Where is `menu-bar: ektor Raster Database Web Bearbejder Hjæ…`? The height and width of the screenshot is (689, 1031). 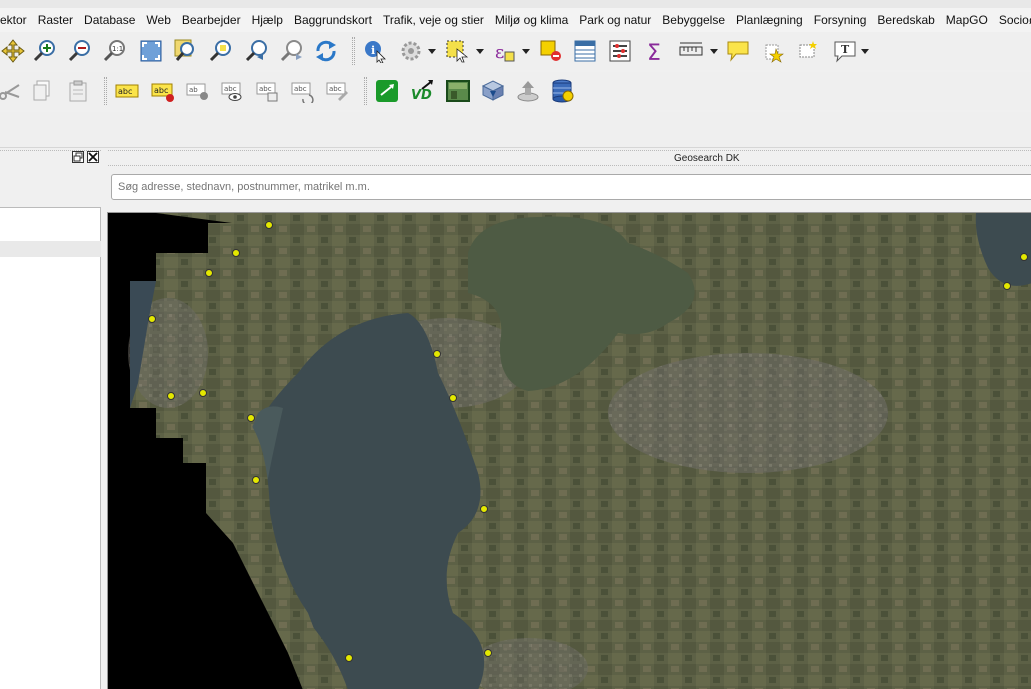 menu-bar: ektor Raster Database Web Bearbejder Hjæ… is located at coordinates (515, 20).